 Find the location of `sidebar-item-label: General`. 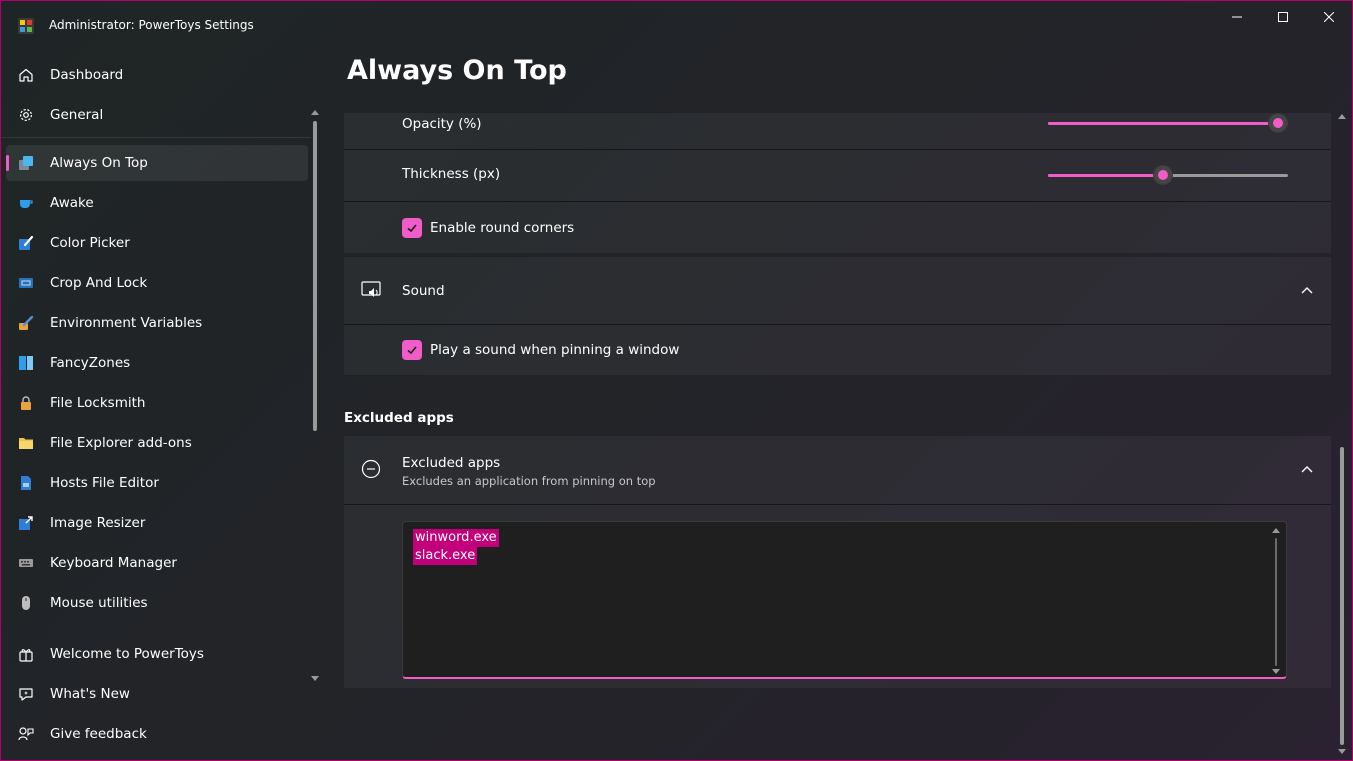

sidebar-item-label: General is located at coordinates (77, 115).